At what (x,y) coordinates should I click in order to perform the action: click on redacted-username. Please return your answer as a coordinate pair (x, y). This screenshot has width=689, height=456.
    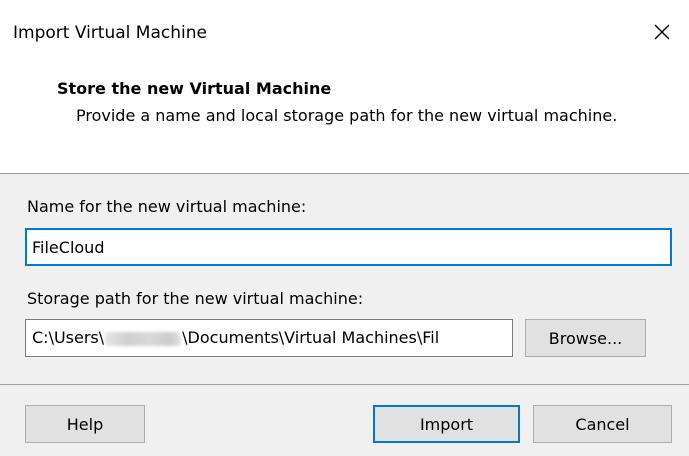
    Looking at the image, I should click on (143, 338).